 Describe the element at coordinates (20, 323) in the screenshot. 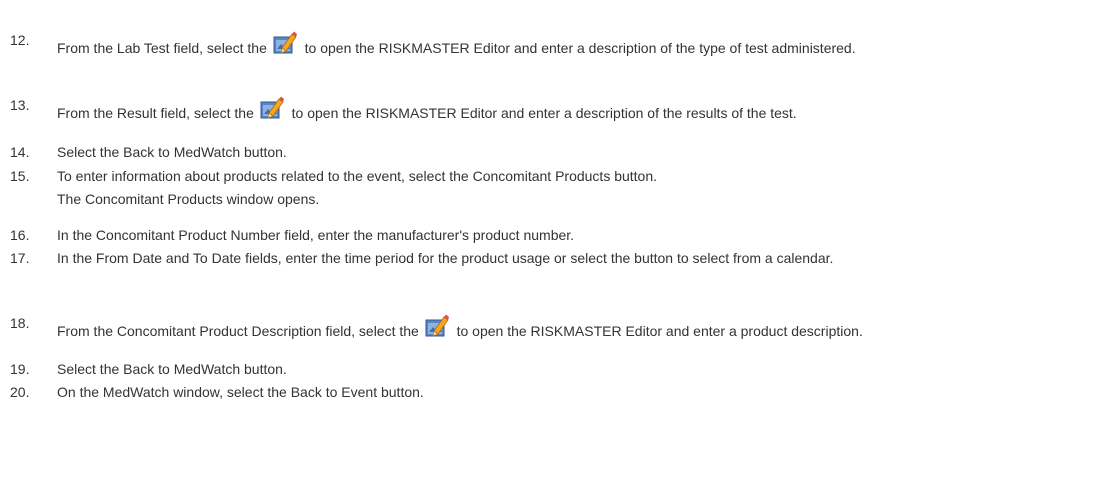

I see `step-number: 18.` at that location.